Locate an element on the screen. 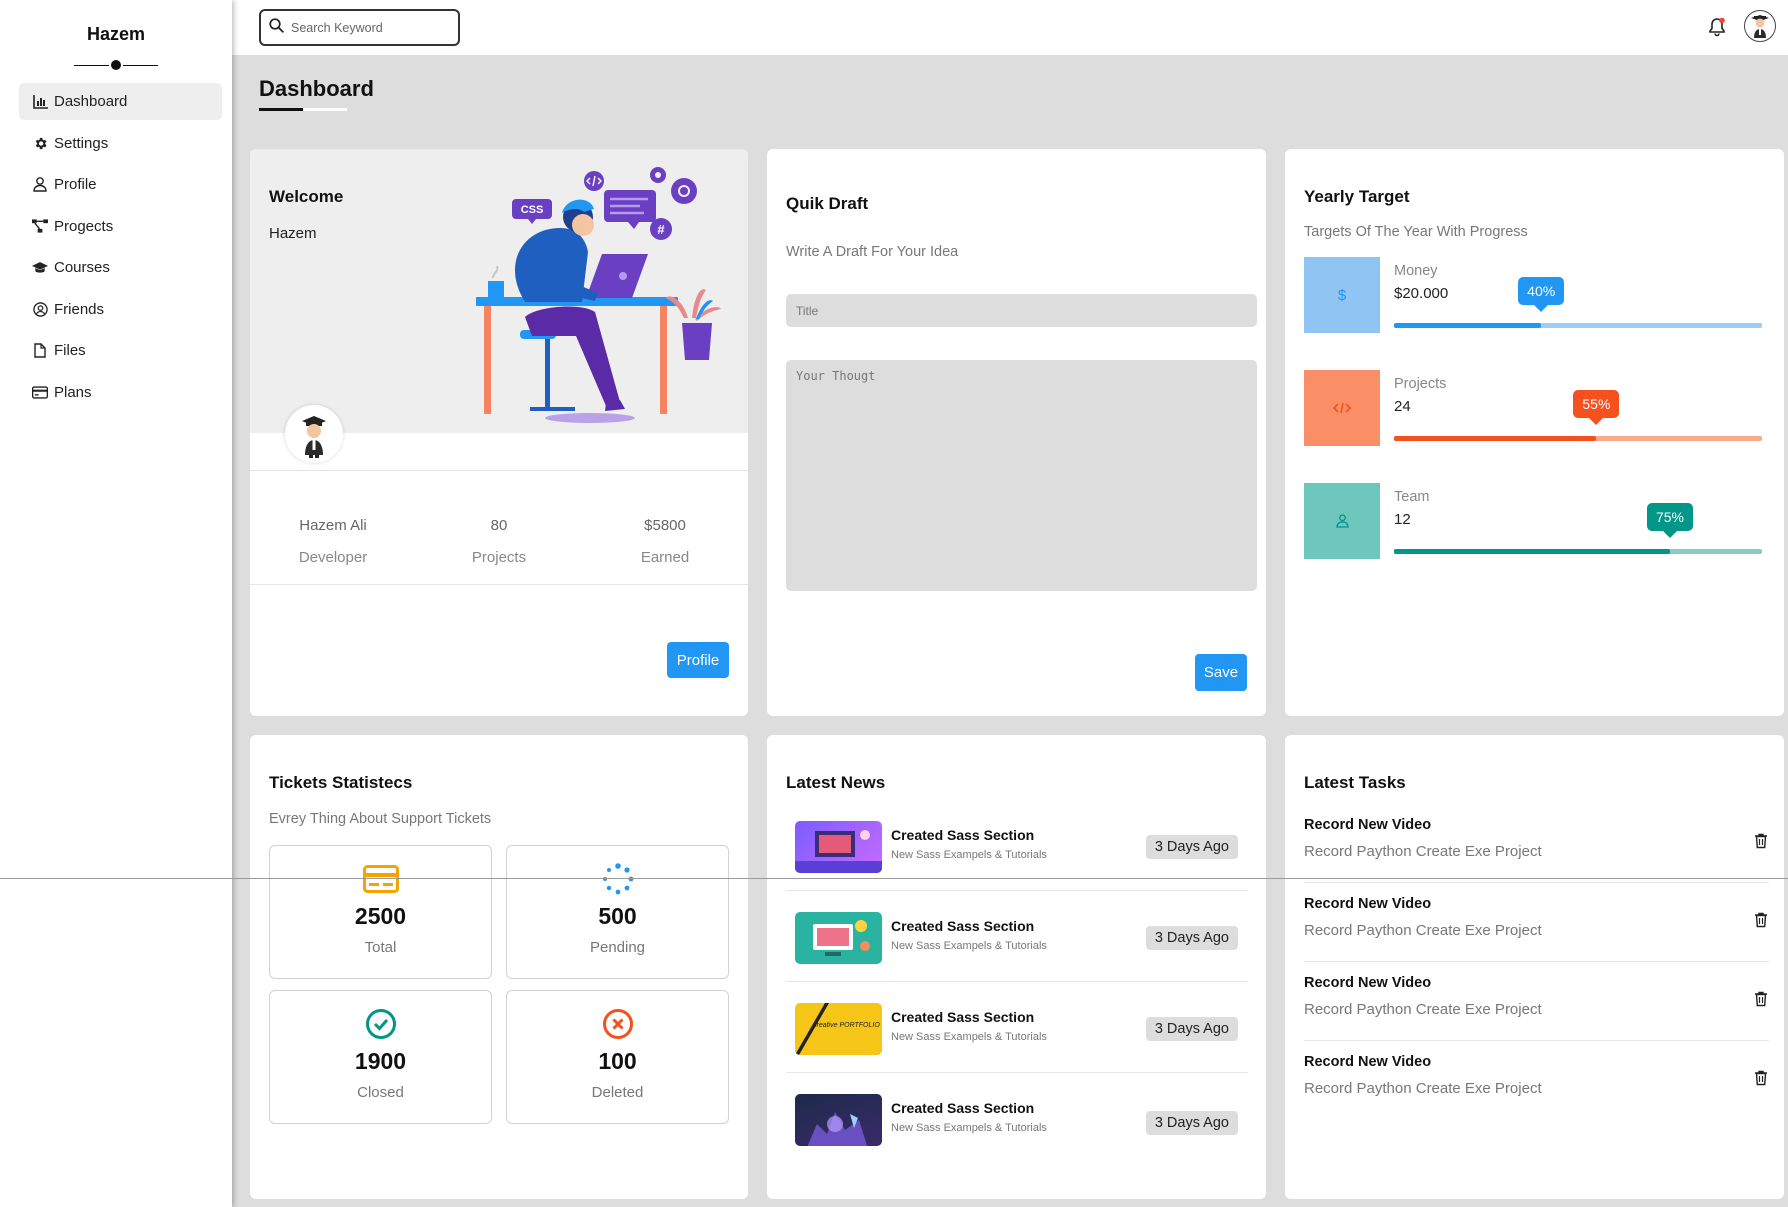 The image size is (1788, 1207). css-badge-label: CSS is located at coordinates (532, 210).